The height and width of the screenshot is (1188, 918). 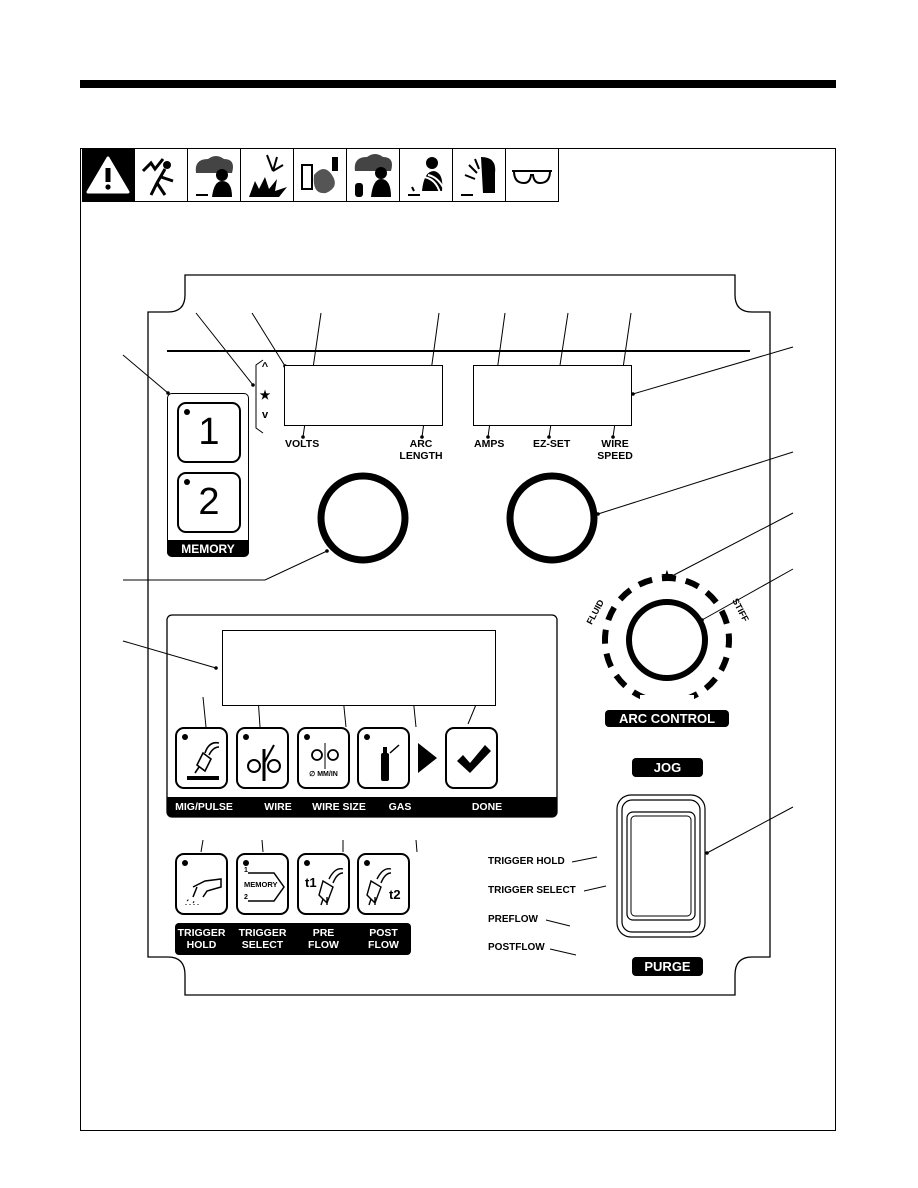 I want to click on preflow-label: PRE FLOW, so click(x=323, y=939).